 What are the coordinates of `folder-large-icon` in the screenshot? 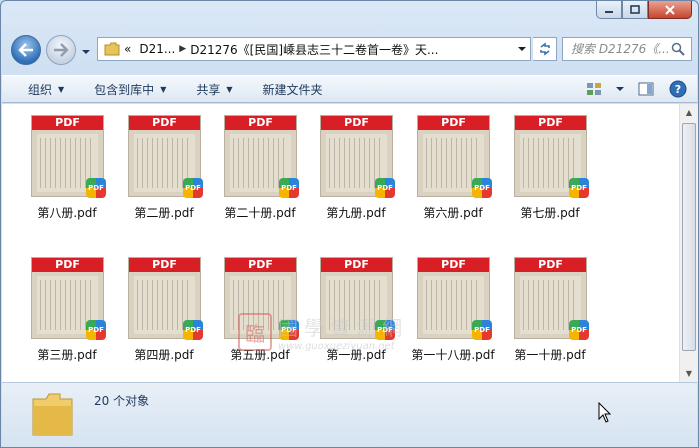 It's located at (52, 414).